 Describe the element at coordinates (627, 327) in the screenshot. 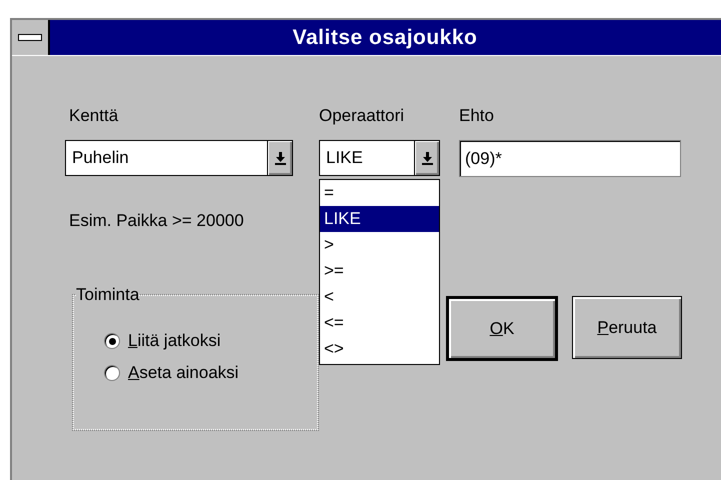

I see `cancel-button: Peruuta` at that location.